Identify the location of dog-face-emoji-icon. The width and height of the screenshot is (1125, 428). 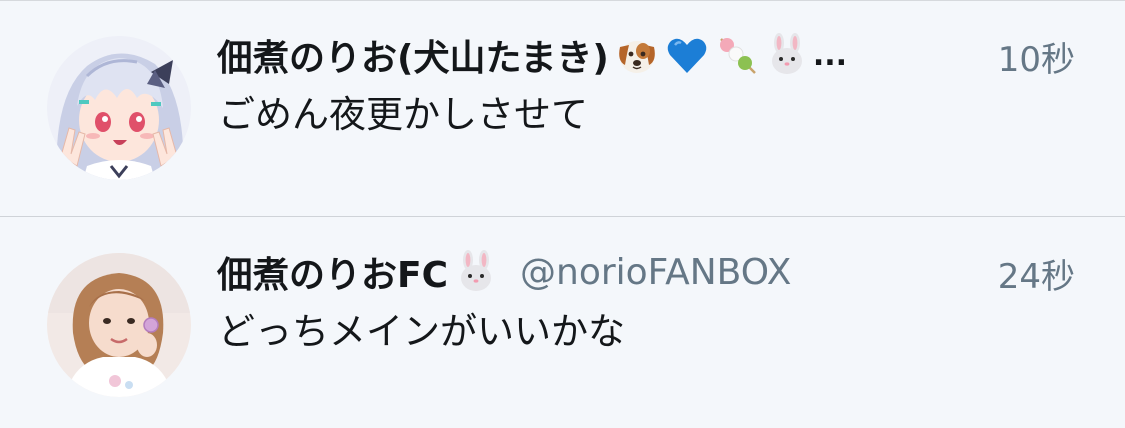
(637, 55).